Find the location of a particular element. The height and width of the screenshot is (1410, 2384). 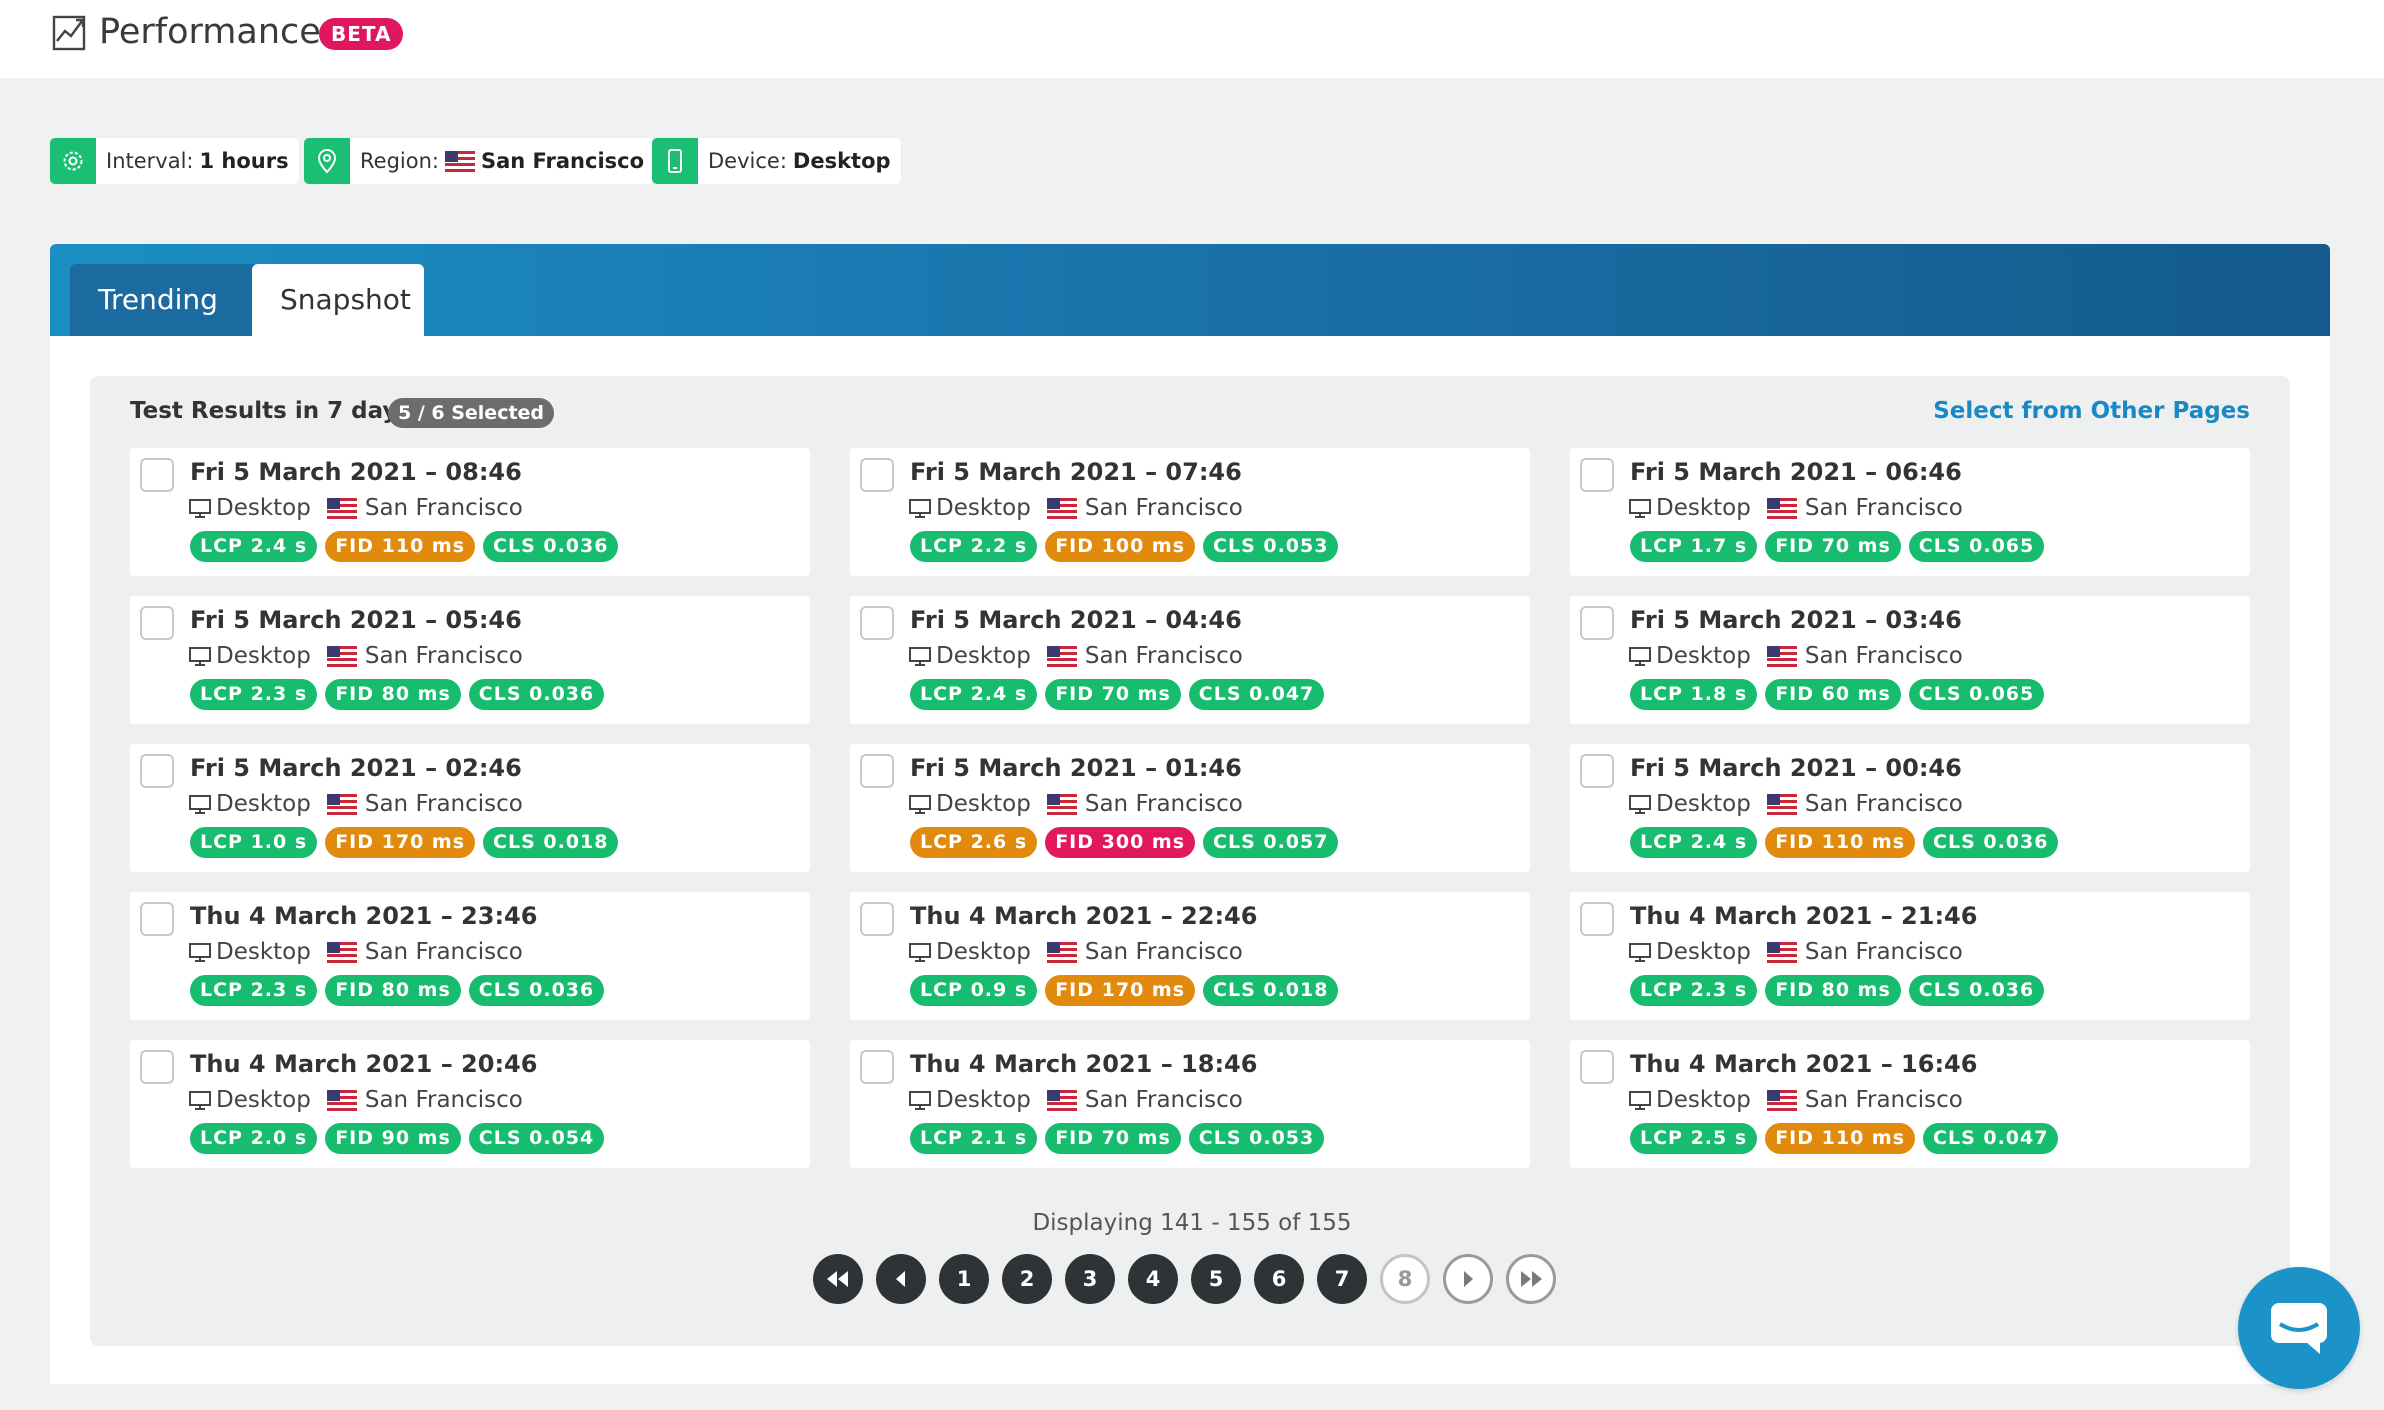

lcp-badge: LCP 1.0 s is located at coordinates (254, 842).